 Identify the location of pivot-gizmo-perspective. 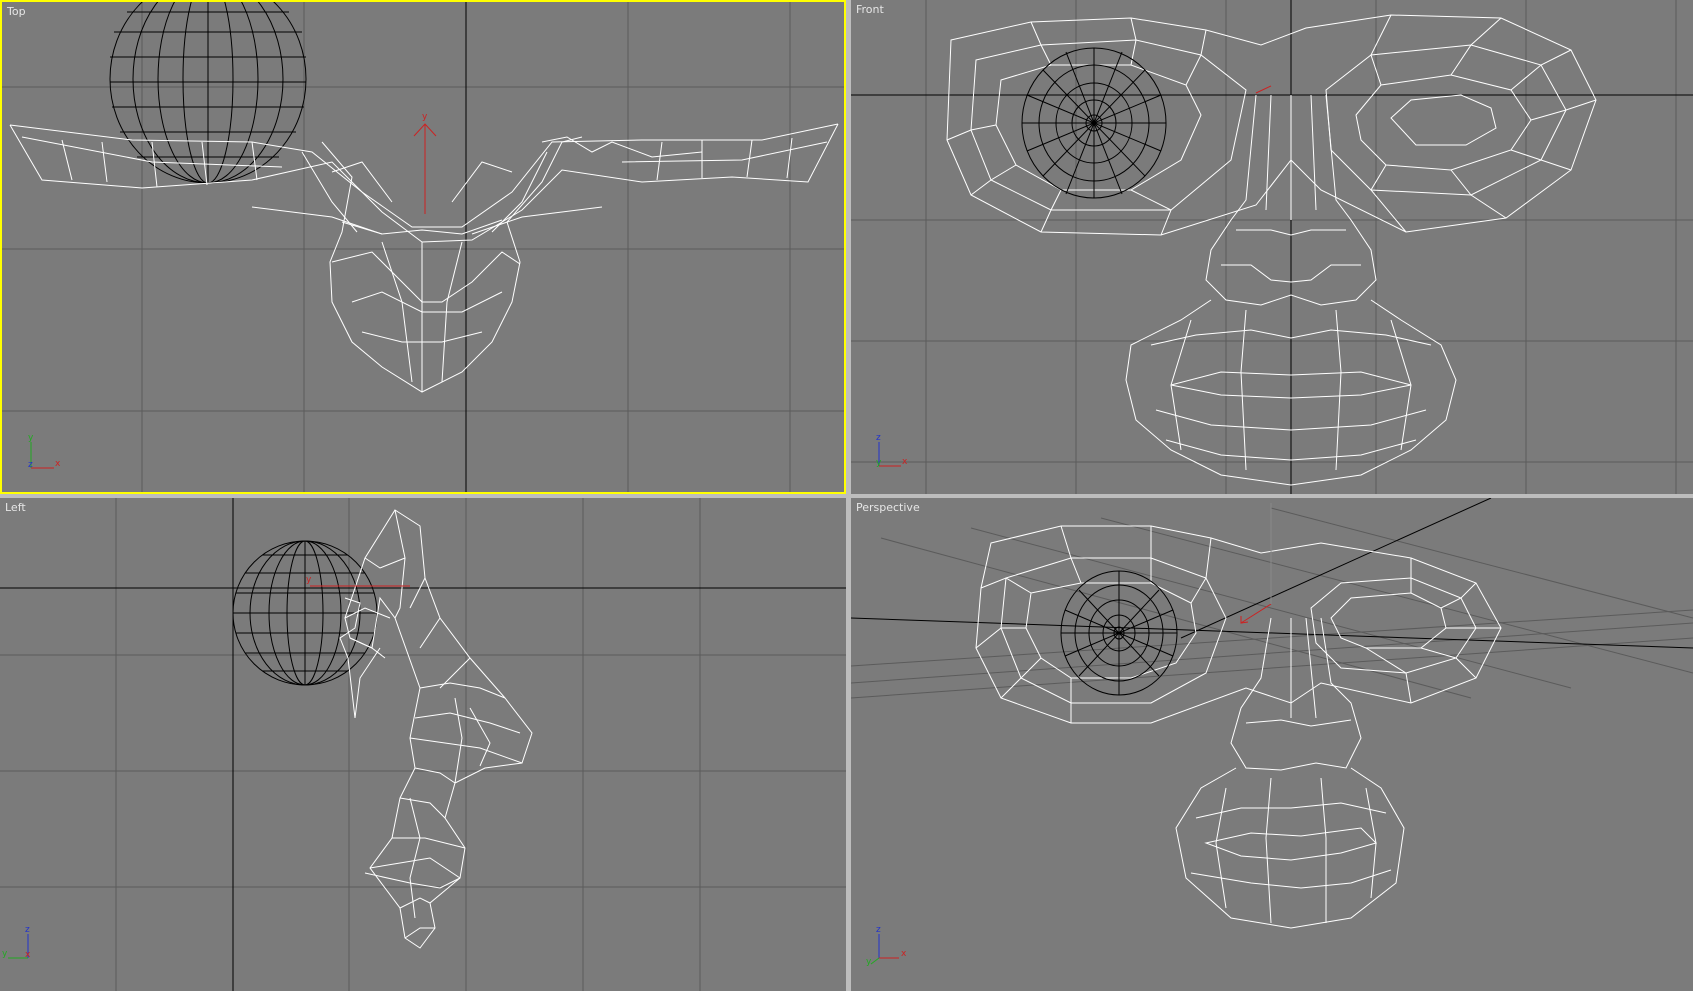
(1256, 563).